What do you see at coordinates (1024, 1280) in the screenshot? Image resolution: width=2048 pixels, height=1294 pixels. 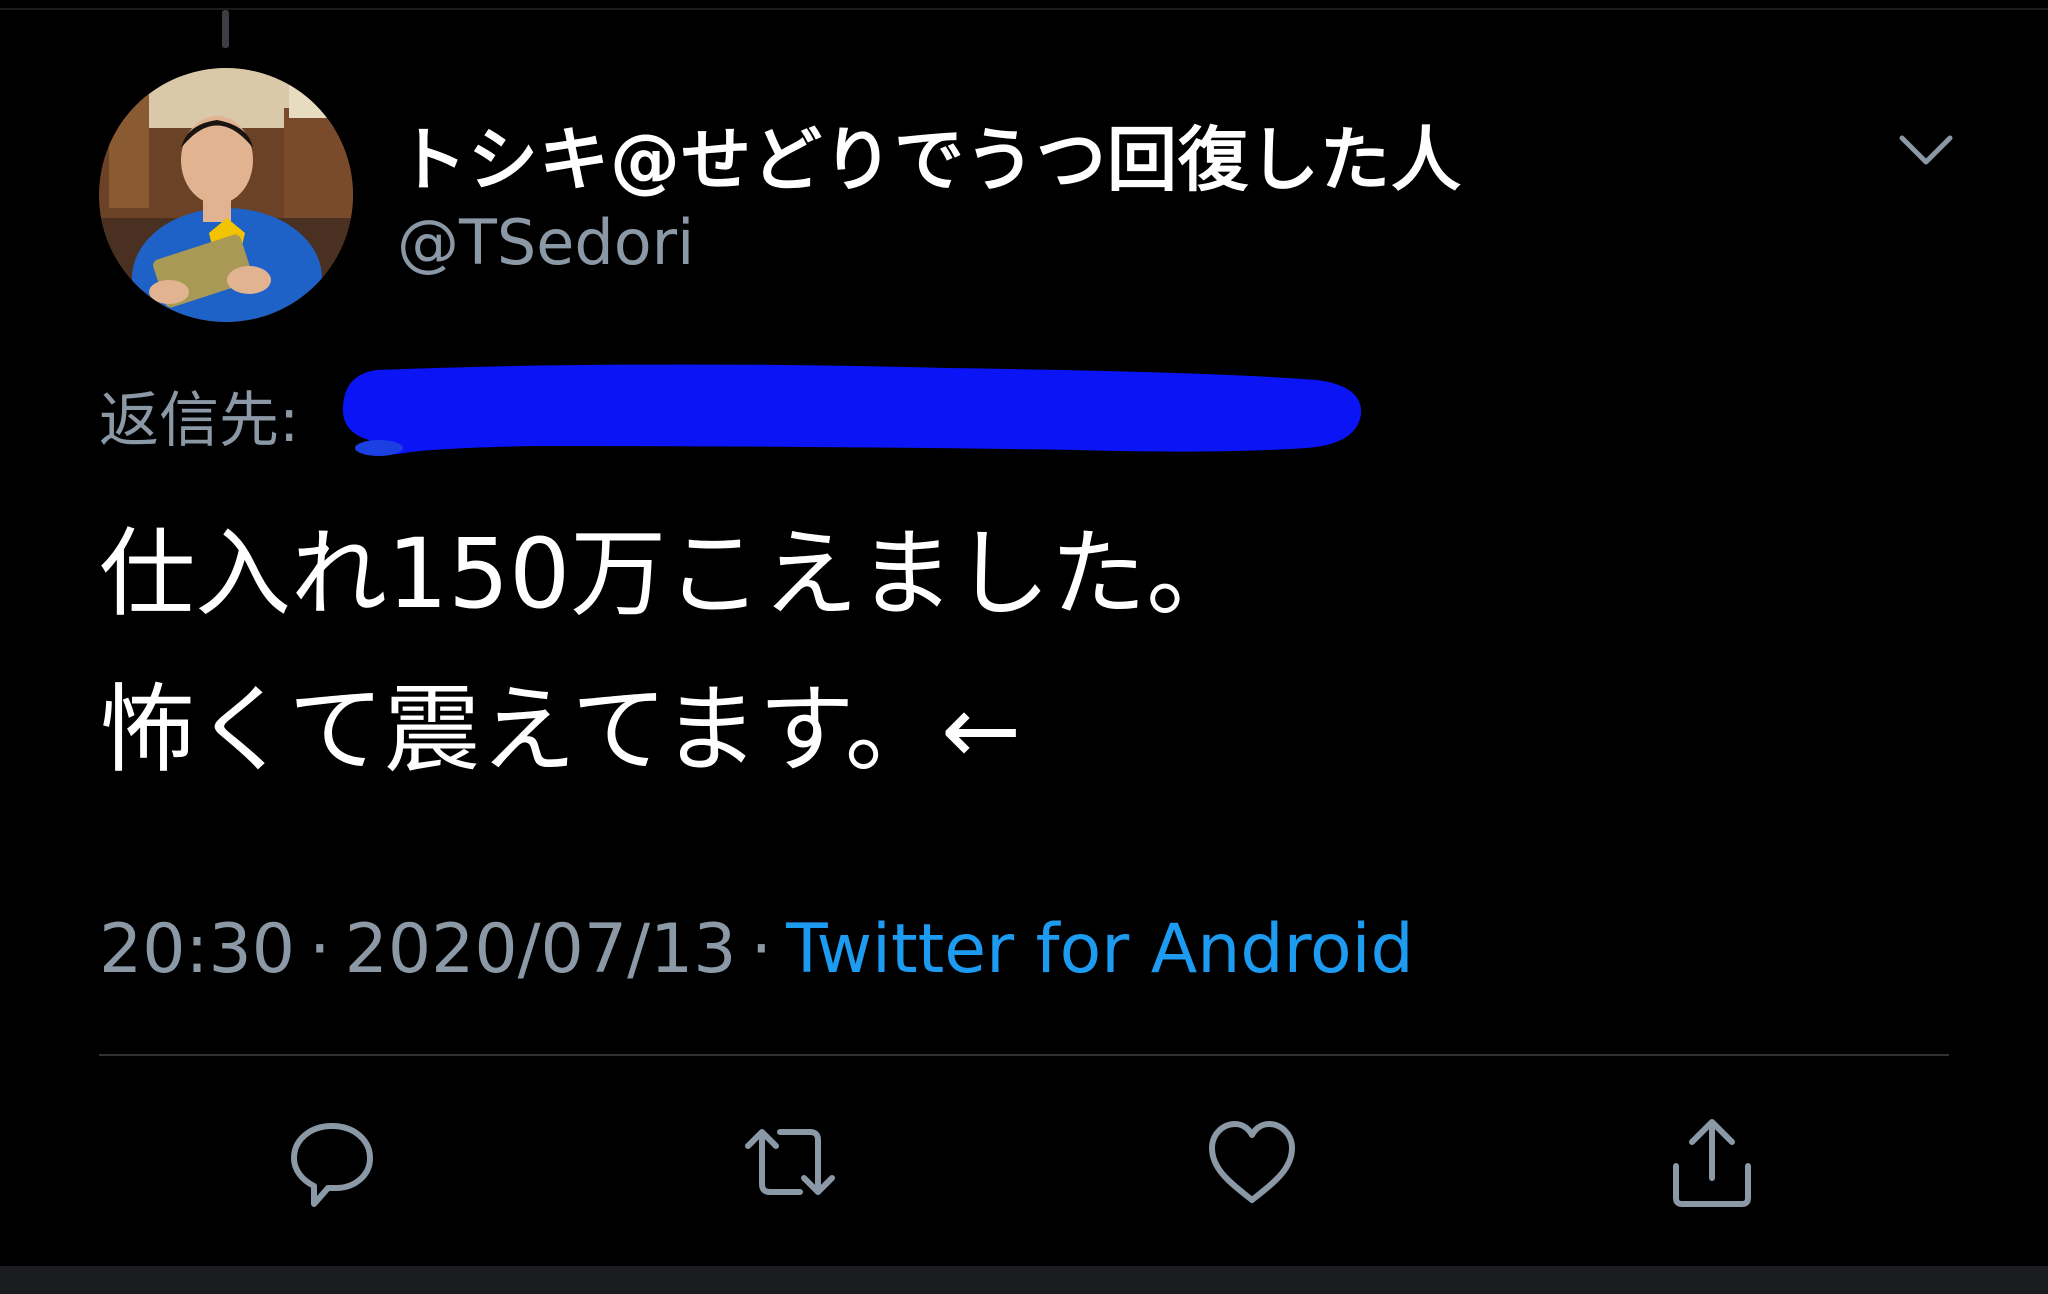 I see `bottom-bar` at bounding box center [1024, 1280].